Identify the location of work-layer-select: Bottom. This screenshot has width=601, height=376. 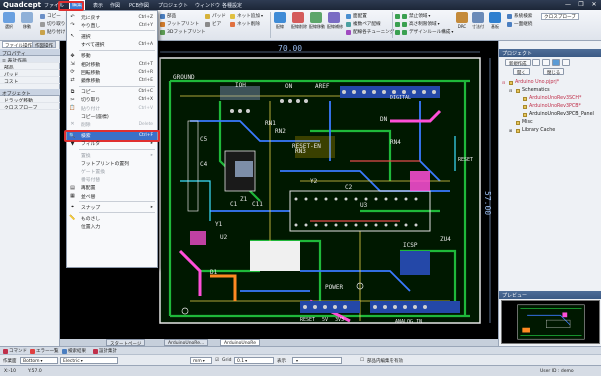
(39, 360).